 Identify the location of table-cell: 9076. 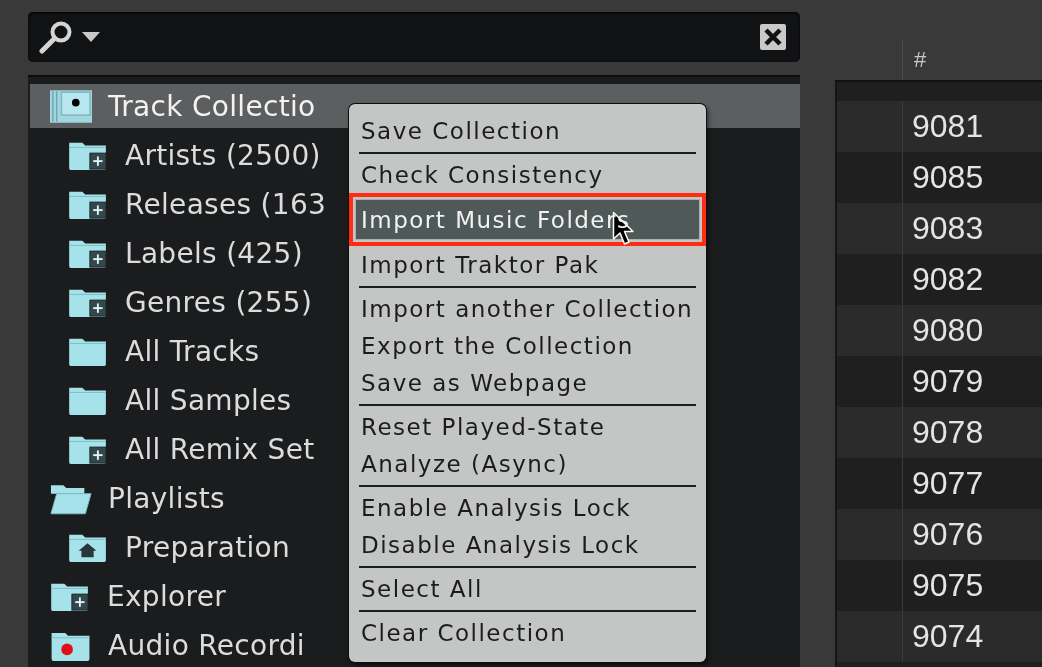
(948, 534).